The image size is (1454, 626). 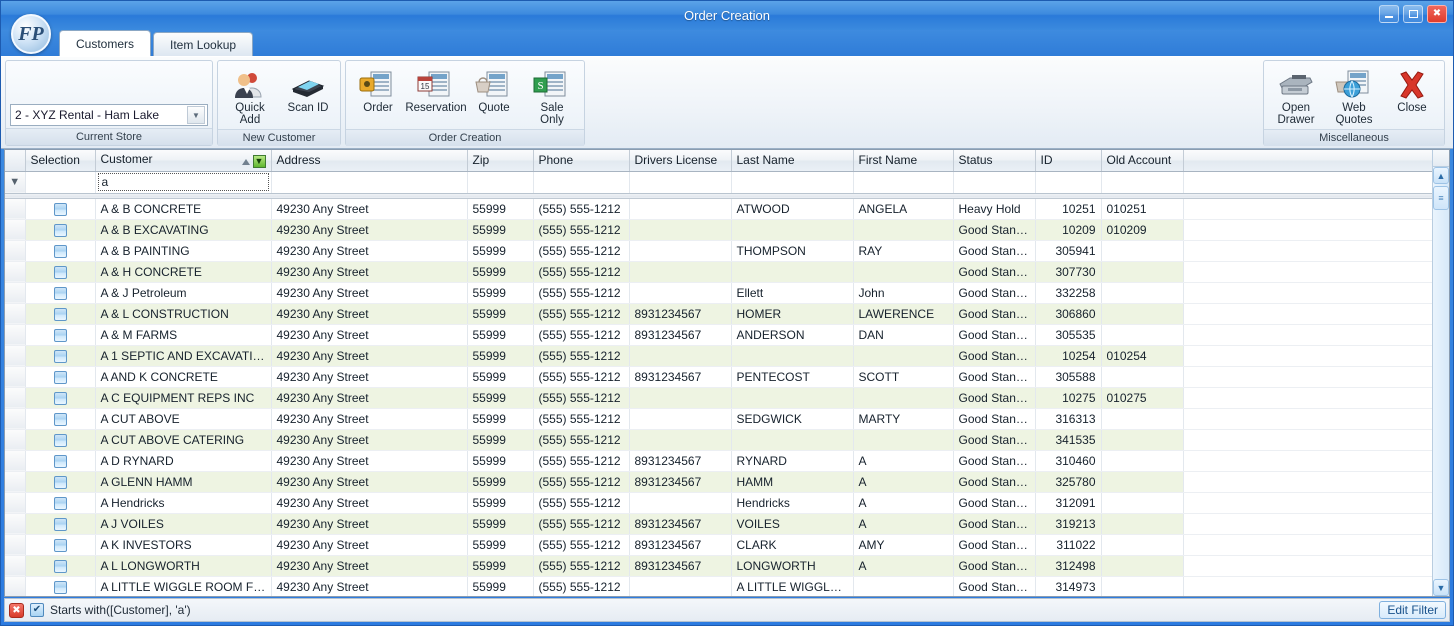 I want to click on column-header-phone: Phone, so click(x=581, y=161).